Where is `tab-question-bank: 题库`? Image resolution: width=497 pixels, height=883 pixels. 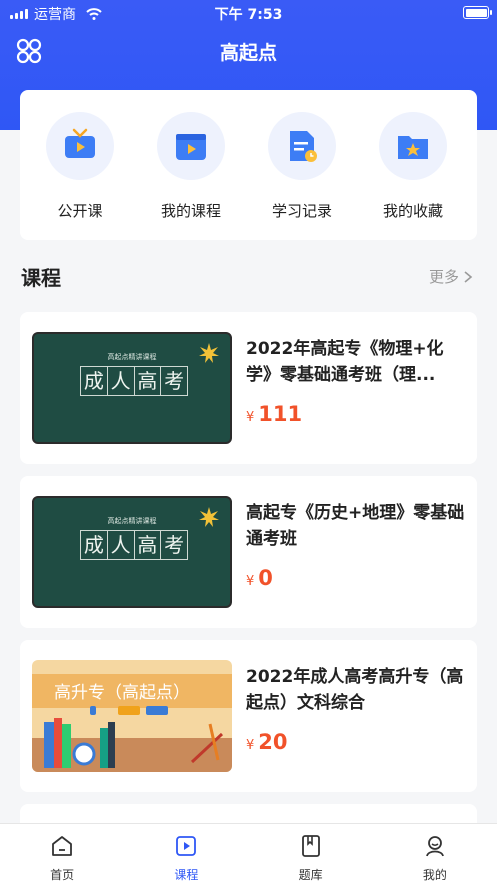
tab-question-bank: 题库 is located at coordinates (311, 853).